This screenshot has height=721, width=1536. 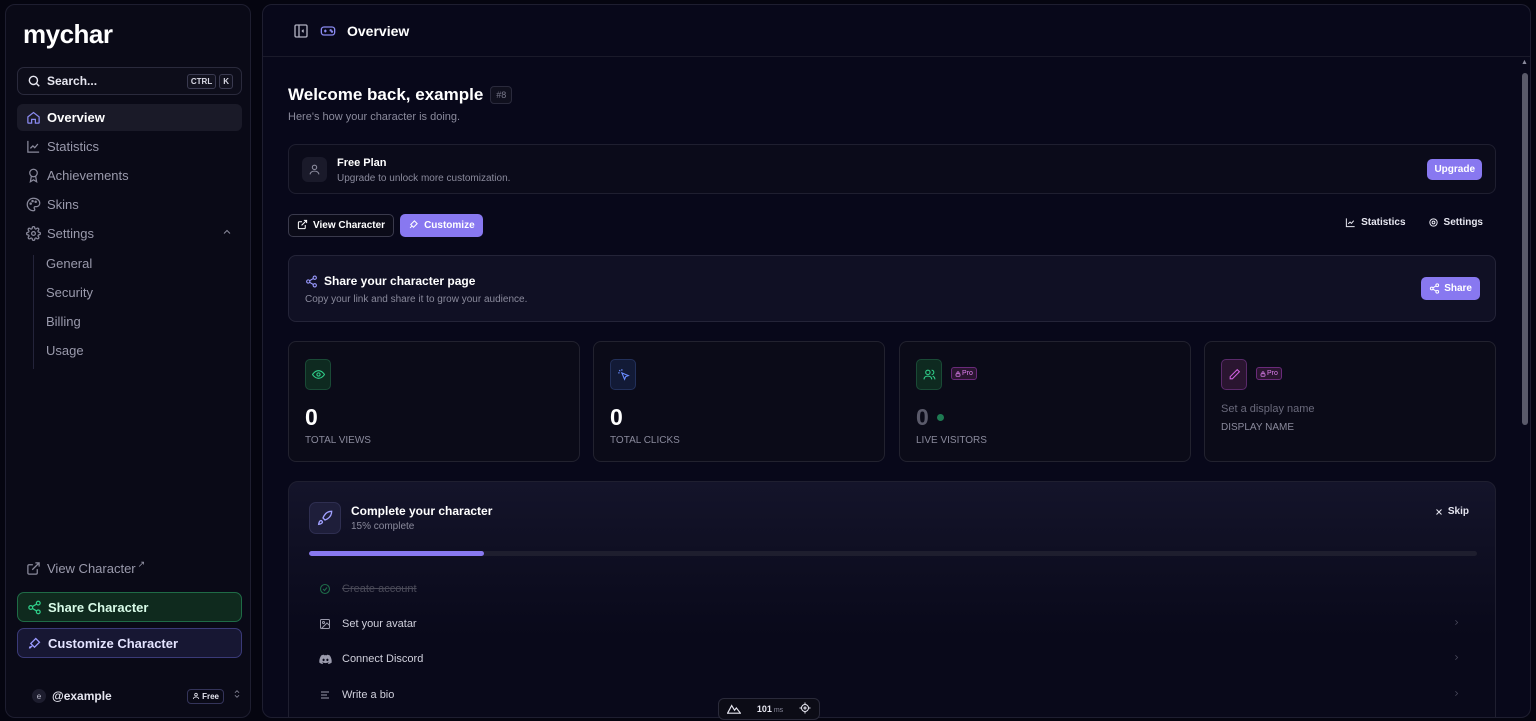 What do you see at coordinates (894, 624) in the screenshot?
I see `task-set-avatar: Set your avatar` at bounding box center [894, 624].